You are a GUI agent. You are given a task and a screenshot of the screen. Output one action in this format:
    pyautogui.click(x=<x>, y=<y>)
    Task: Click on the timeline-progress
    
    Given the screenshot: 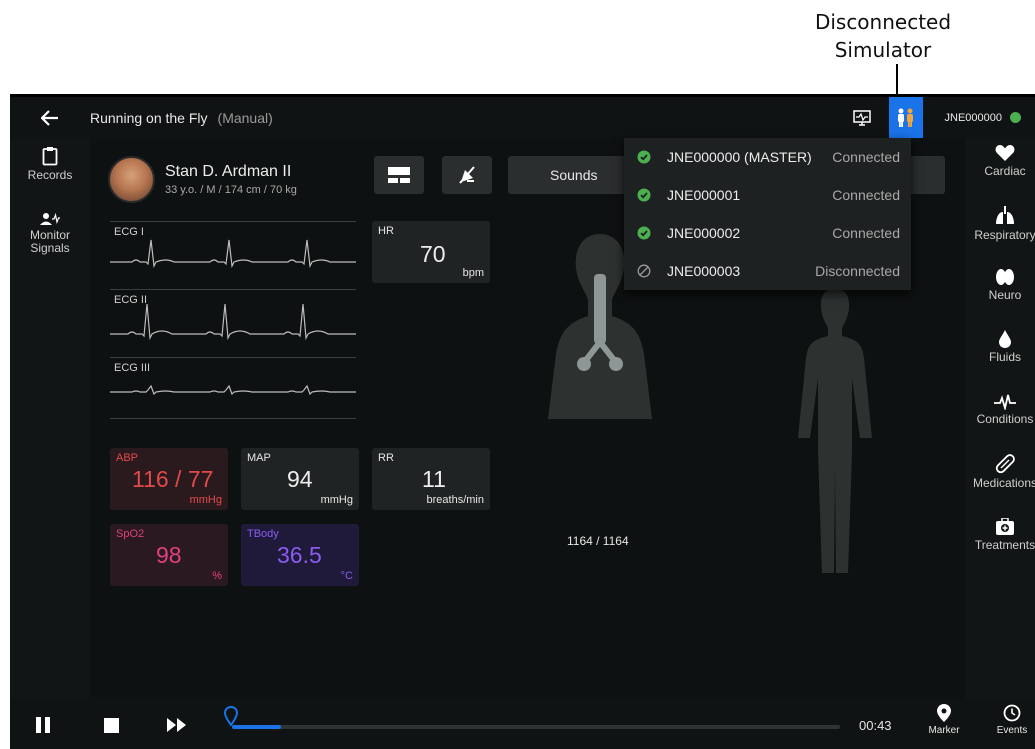 What is the action you would take?
    pyautogui.click(x=256, y=727)
    